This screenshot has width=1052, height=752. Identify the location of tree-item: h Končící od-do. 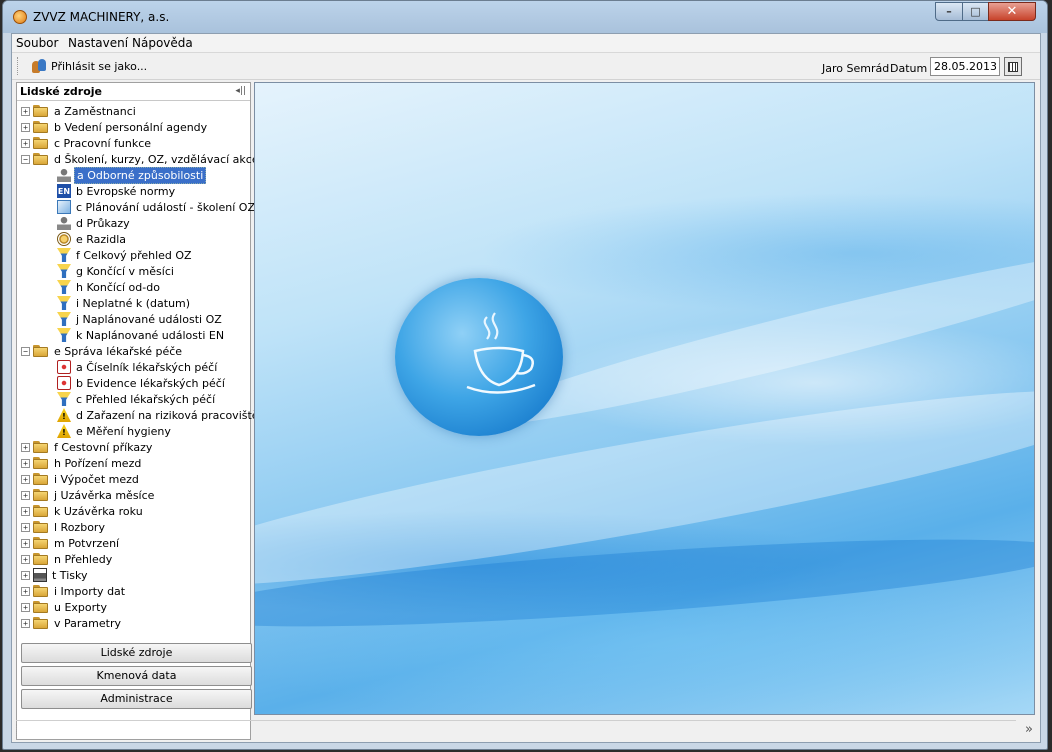
(109, 287).